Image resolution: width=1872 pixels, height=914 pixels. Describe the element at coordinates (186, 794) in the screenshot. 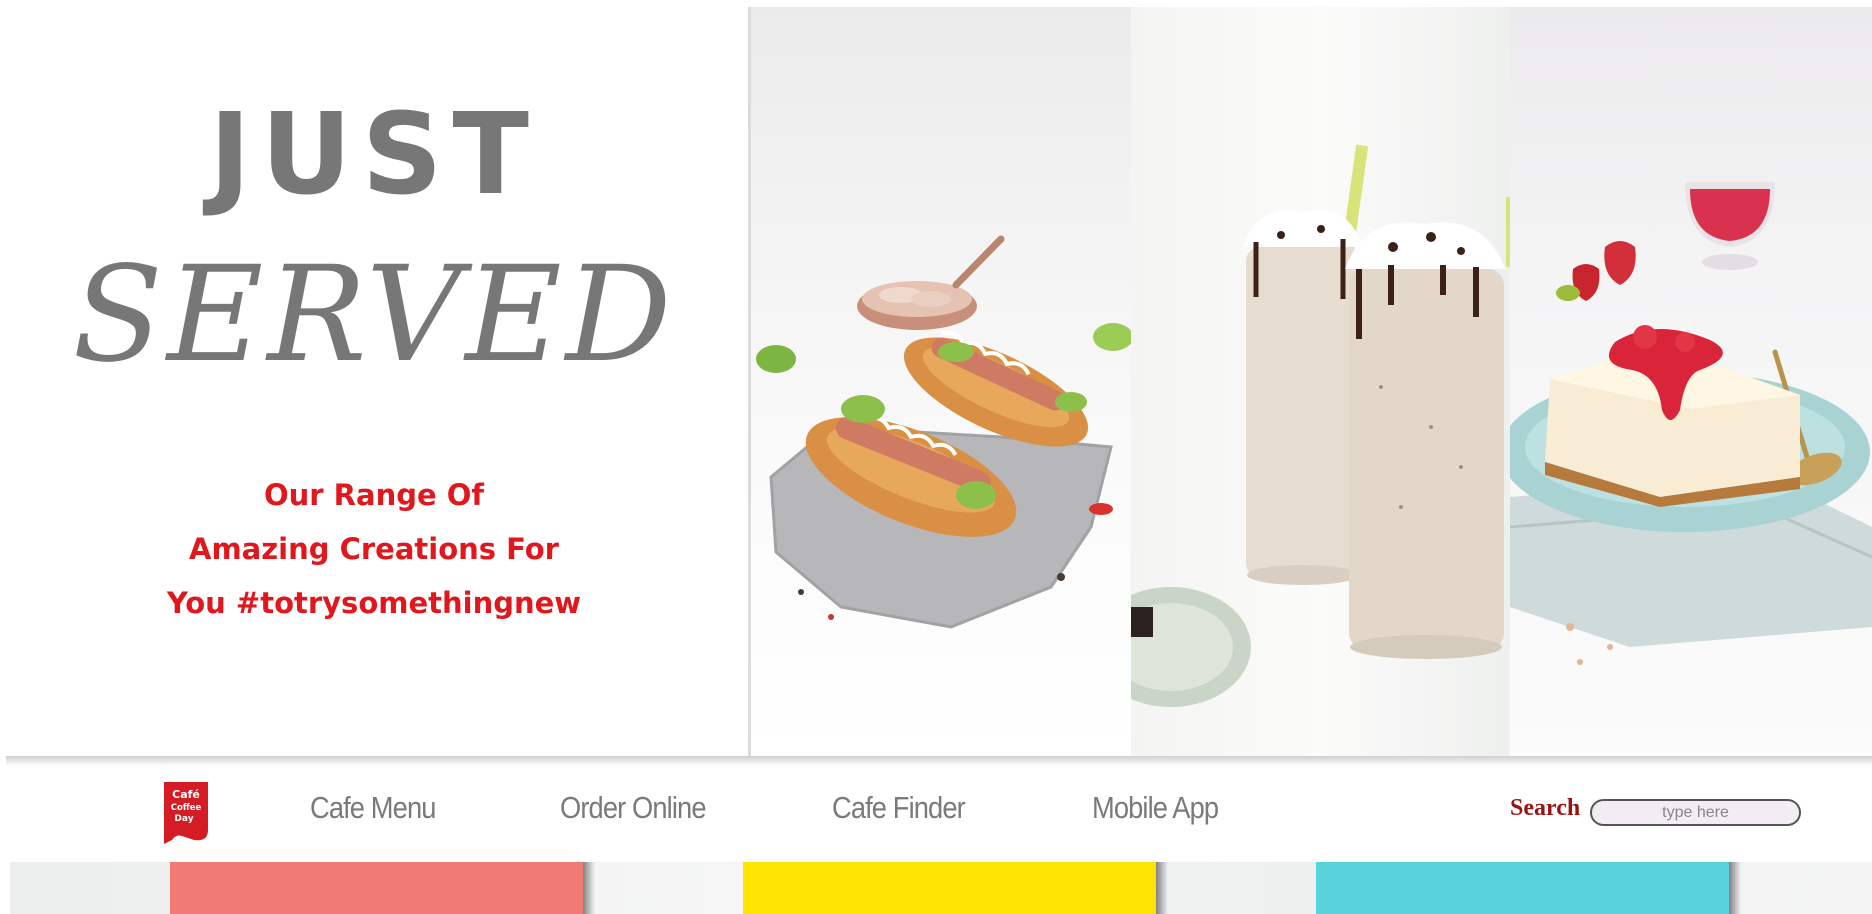

I see `svg-text: Café` at that location.